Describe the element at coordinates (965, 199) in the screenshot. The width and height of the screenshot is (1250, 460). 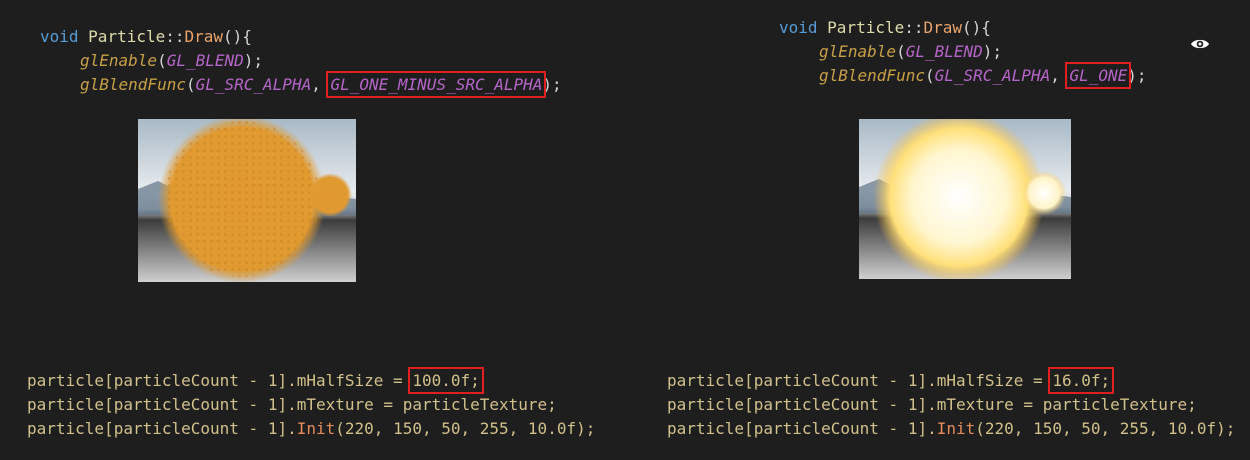
I see `right-render-preview` at that location.